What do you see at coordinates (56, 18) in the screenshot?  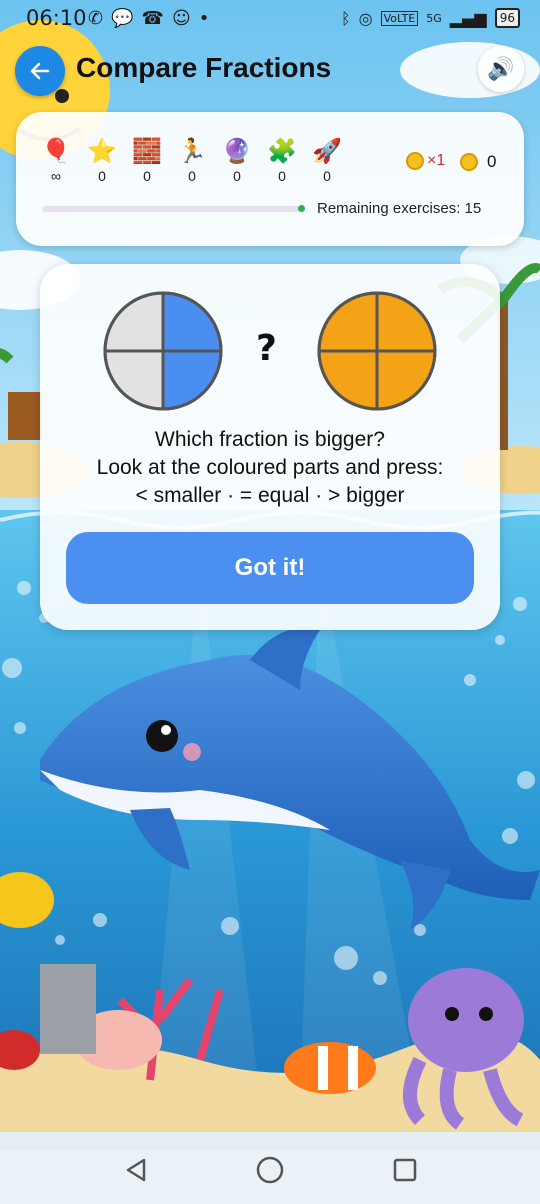 I see `status-time: 06:10` at bounding box center [56, 18].